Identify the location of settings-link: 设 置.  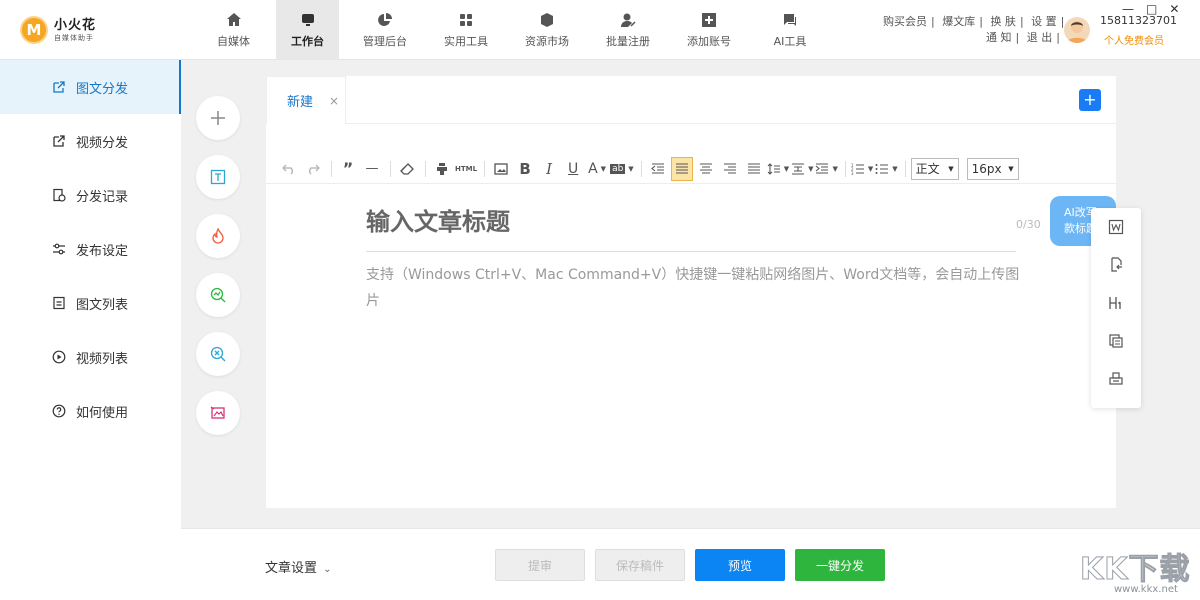
(1044, 21).